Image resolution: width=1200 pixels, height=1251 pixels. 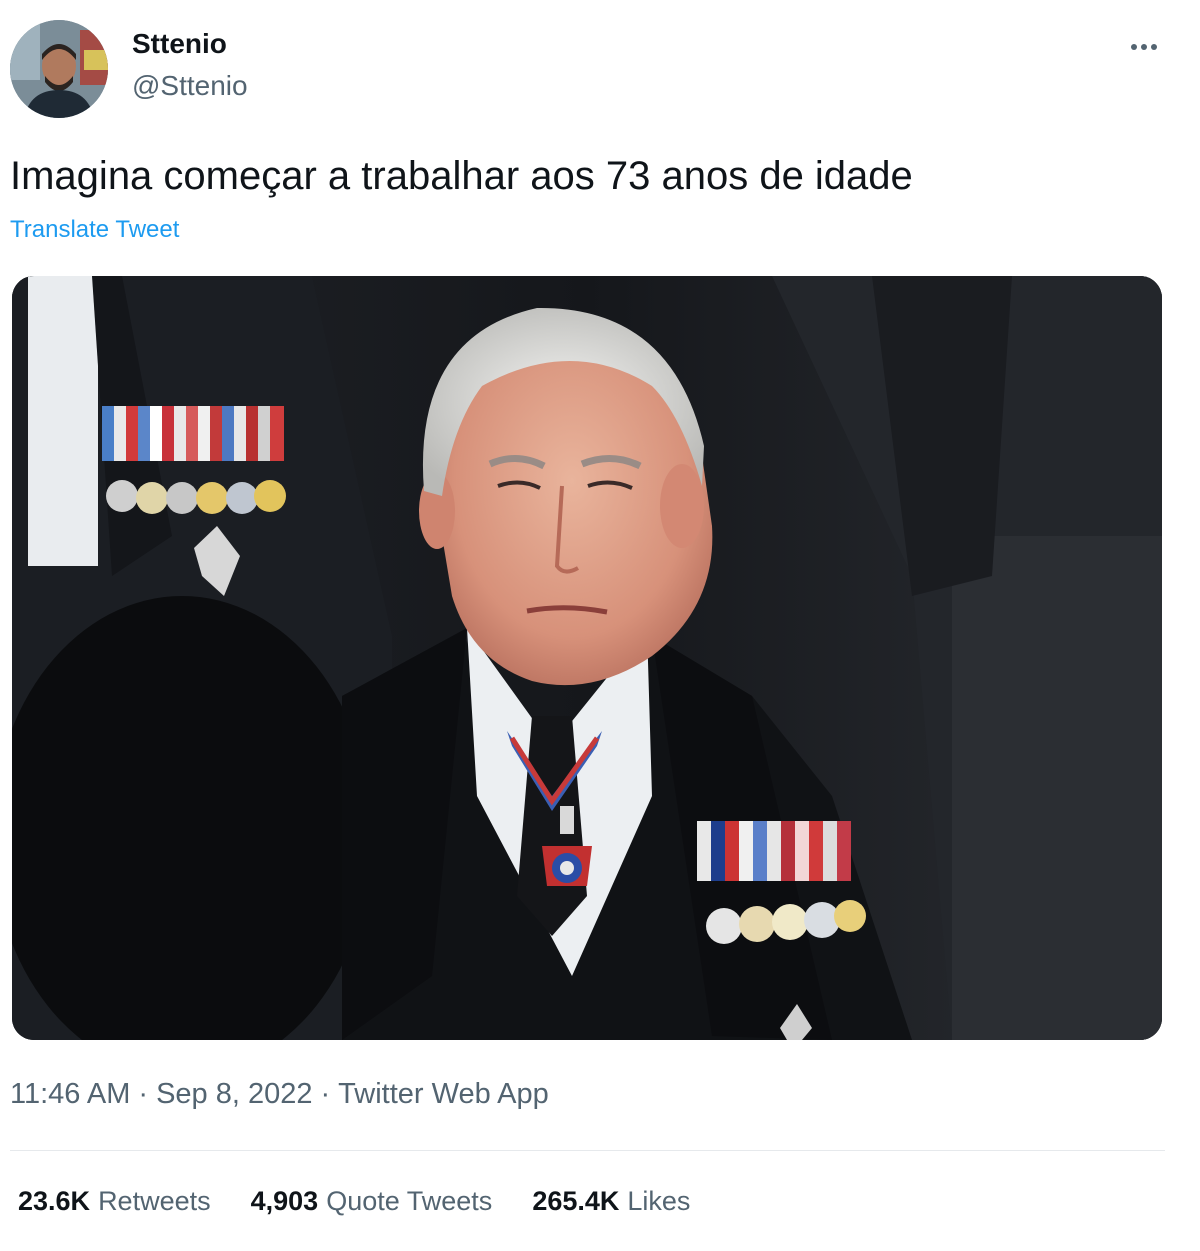 What do you see at coordinates (587, 1150) in the screenshot?
I see `divider` at bounding box center [587, 1150].